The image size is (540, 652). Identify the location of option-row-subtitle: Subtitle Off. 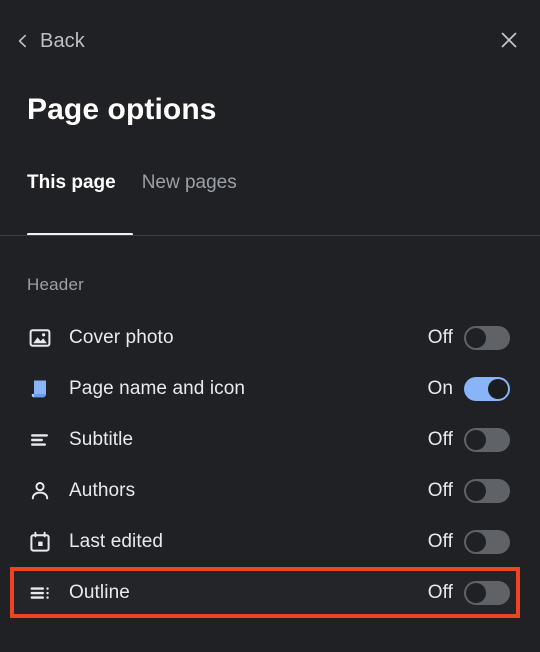
(270, 439).